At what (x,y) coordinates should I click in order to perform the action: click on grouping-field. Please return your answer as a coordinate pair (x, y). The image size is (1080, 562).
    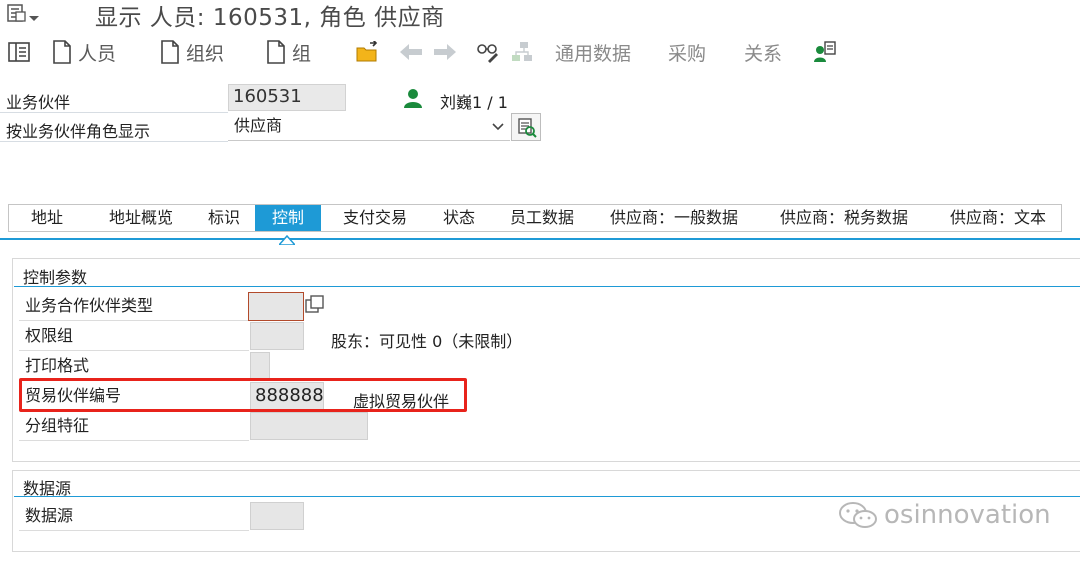
    Looking at the image, I should click on (309, 426).